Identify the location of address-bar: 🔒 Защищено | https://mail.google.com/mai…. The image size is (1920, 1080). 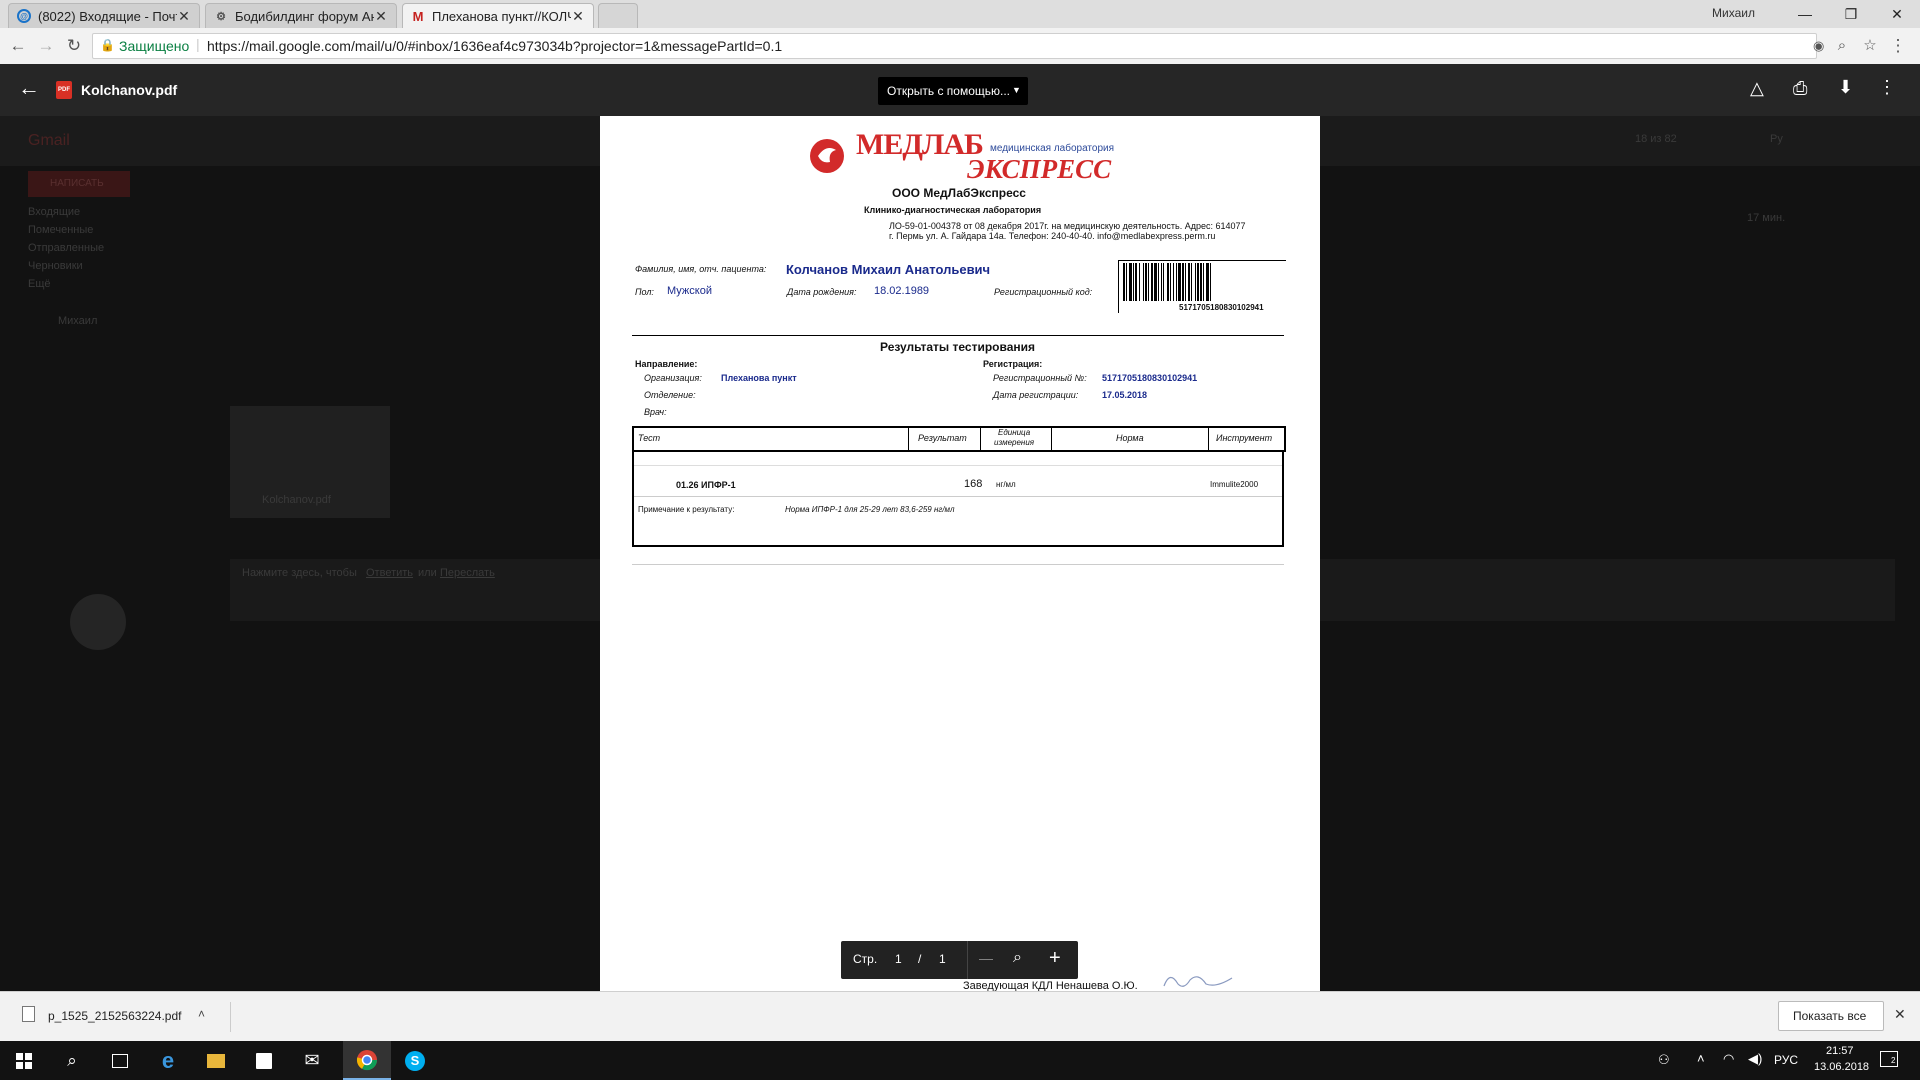
(958, 46).